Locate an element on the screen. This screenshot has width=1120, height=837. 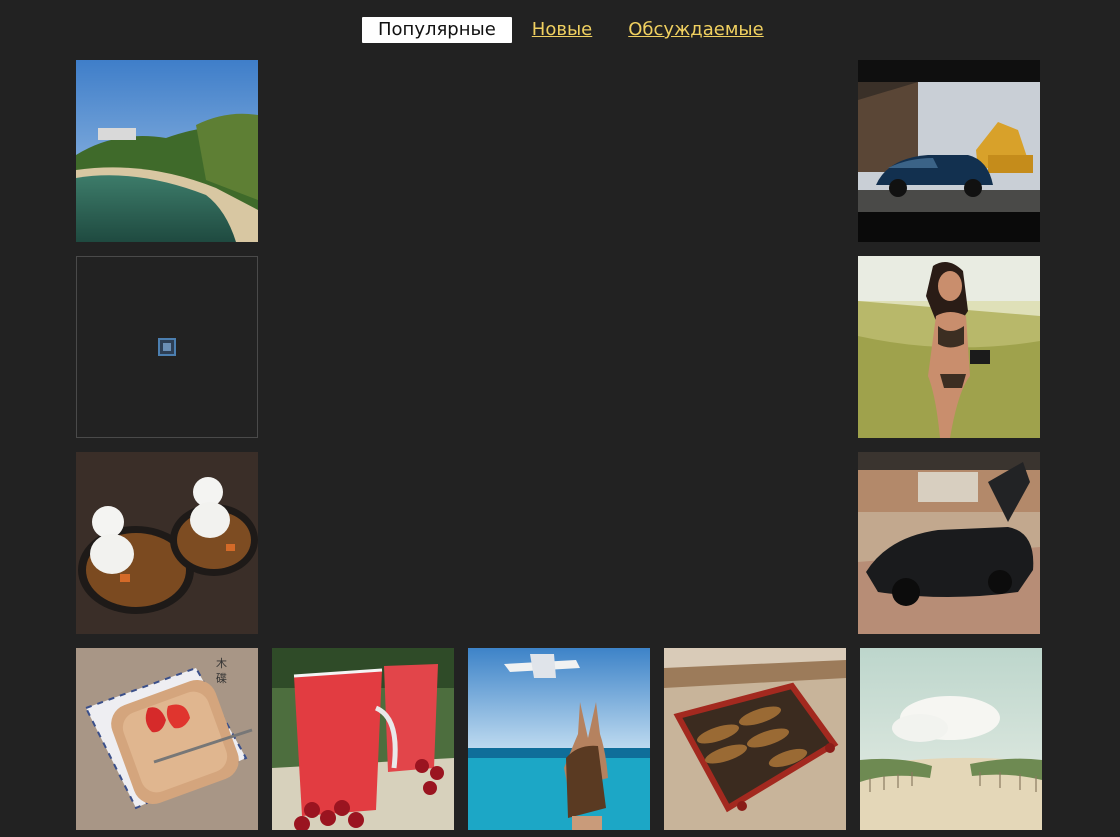
gallery-thumb-plane-beach is located at coordinates (559, 739).